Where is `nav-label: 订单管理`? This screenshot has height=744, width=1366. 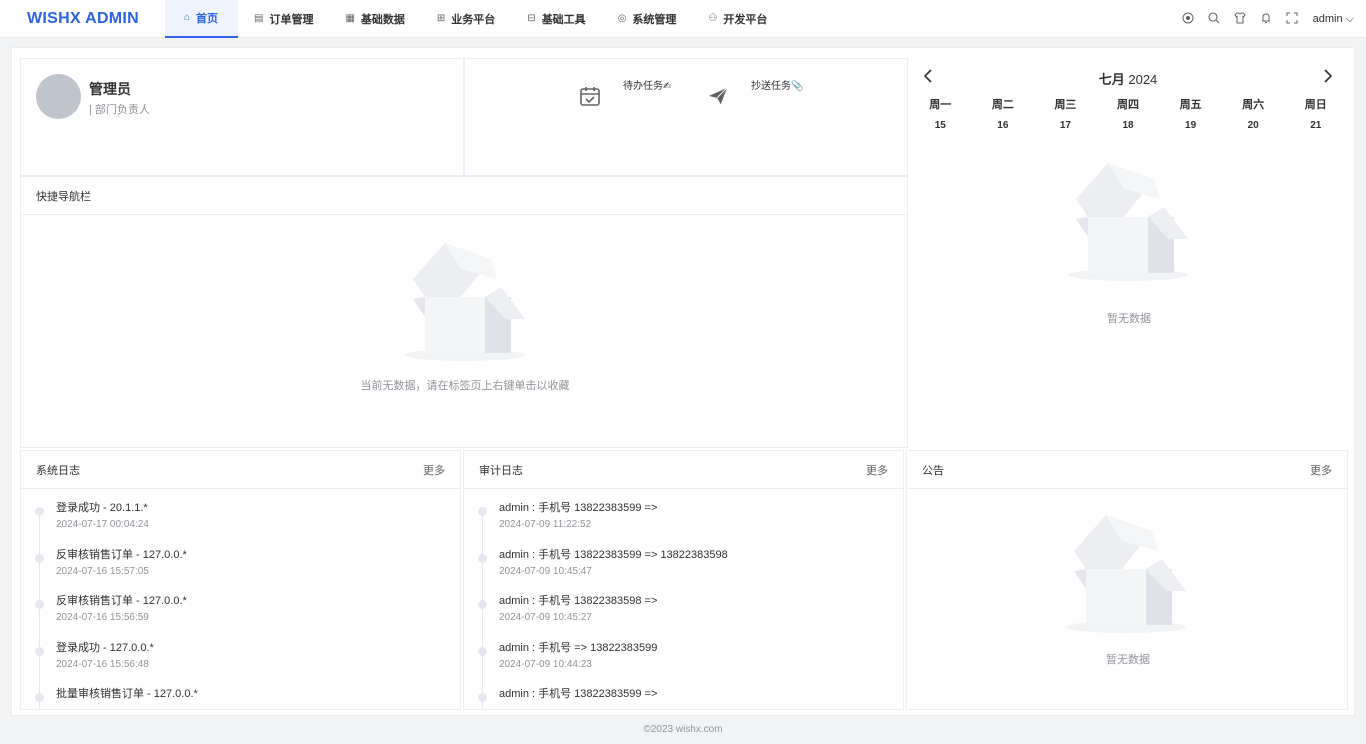
nav-label: 订单管理 is located at coordinates (291, 19).